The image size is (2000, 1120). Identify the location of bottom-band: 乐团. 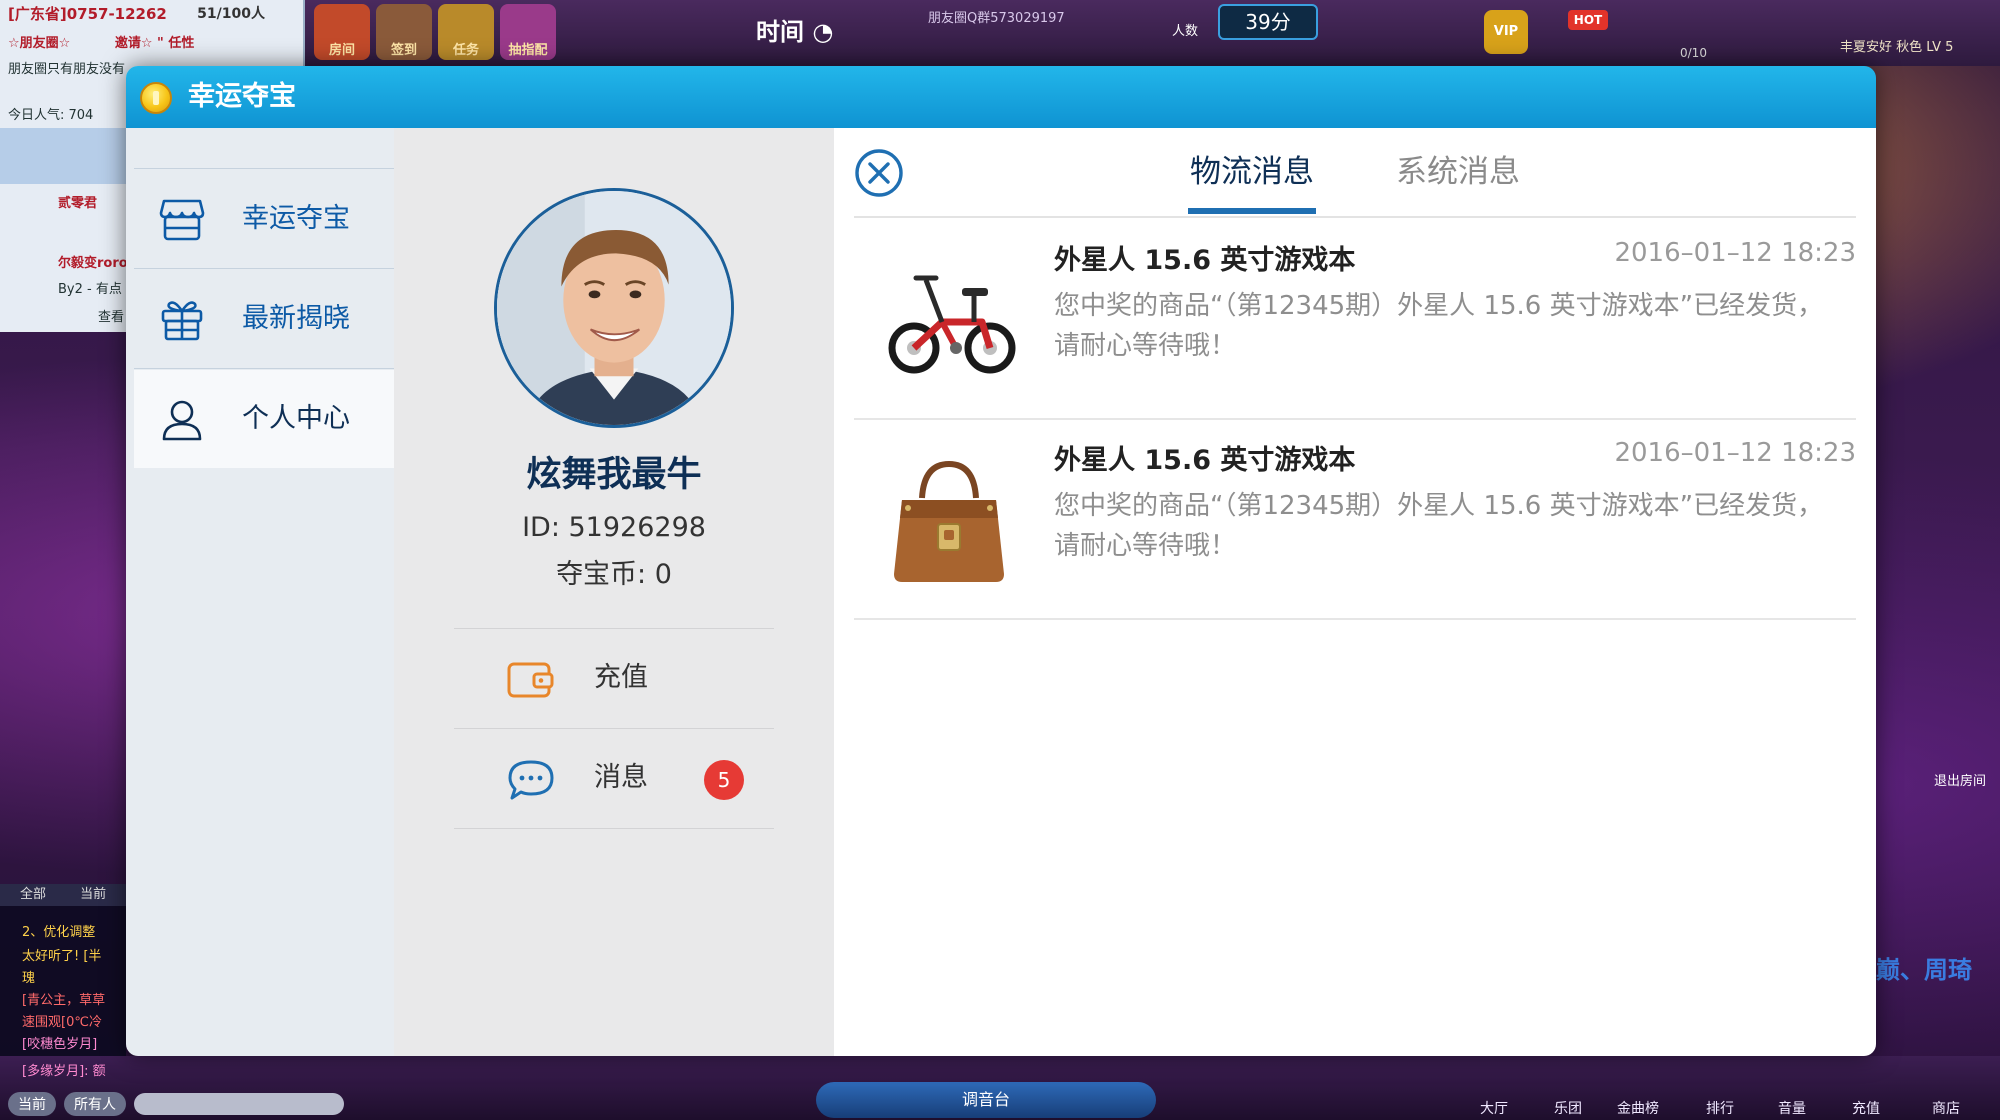
(1568, 1108).